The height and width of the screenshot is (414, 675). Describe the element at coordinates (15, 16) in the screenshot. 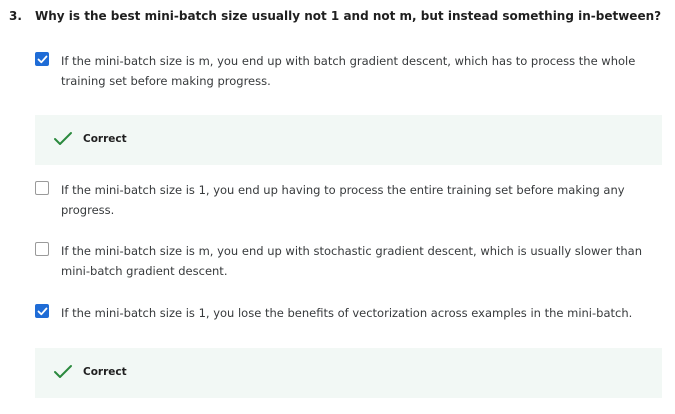

I see `question-number: 3.` at that location.